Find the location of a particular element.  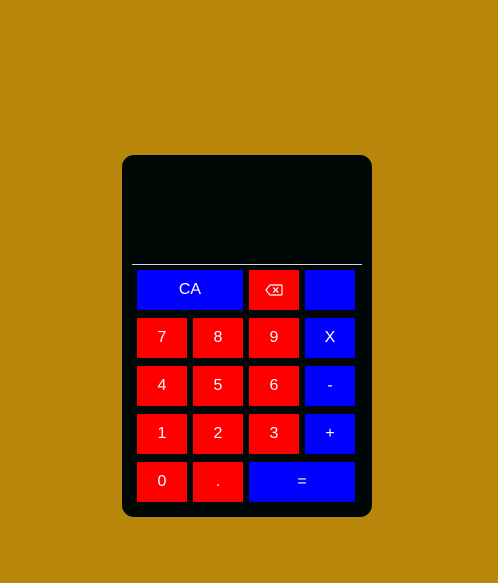

backspace-button is located at coordinates (274, 290).